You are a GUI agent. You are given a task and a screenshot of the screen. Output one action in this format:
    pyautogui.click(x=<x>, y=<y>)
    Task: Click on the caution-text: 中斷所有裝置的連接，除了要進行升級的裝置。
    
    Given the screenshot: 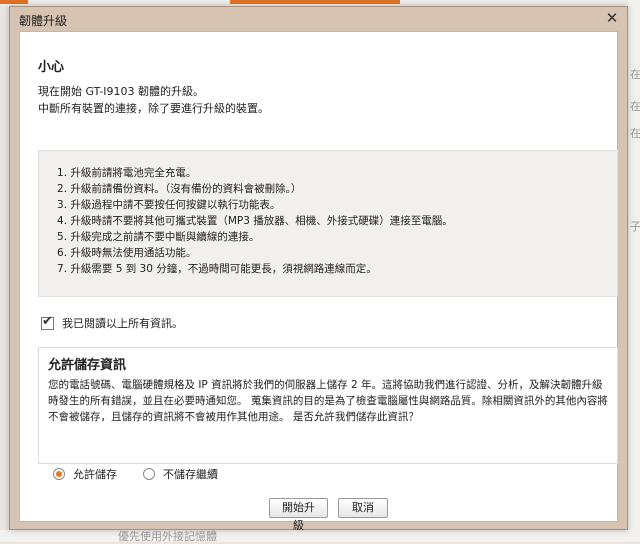 What is the action you would take?
    pyautogui.click(x=153, y=108)
    